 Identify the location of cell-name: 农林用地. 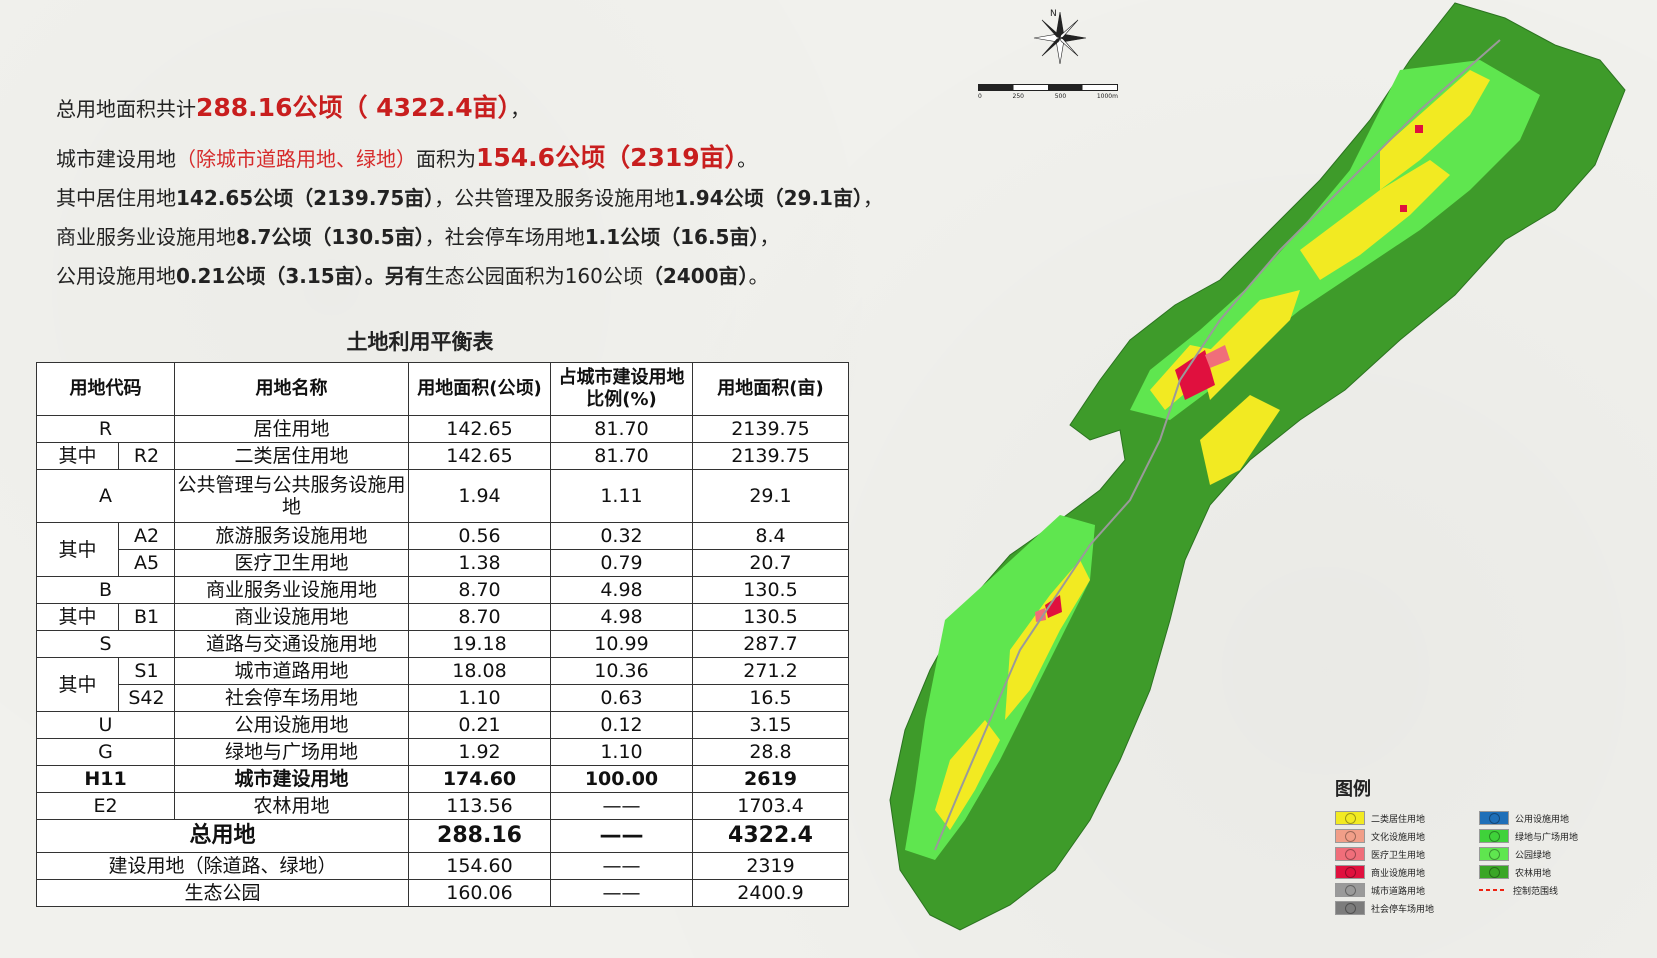
(291, 806).